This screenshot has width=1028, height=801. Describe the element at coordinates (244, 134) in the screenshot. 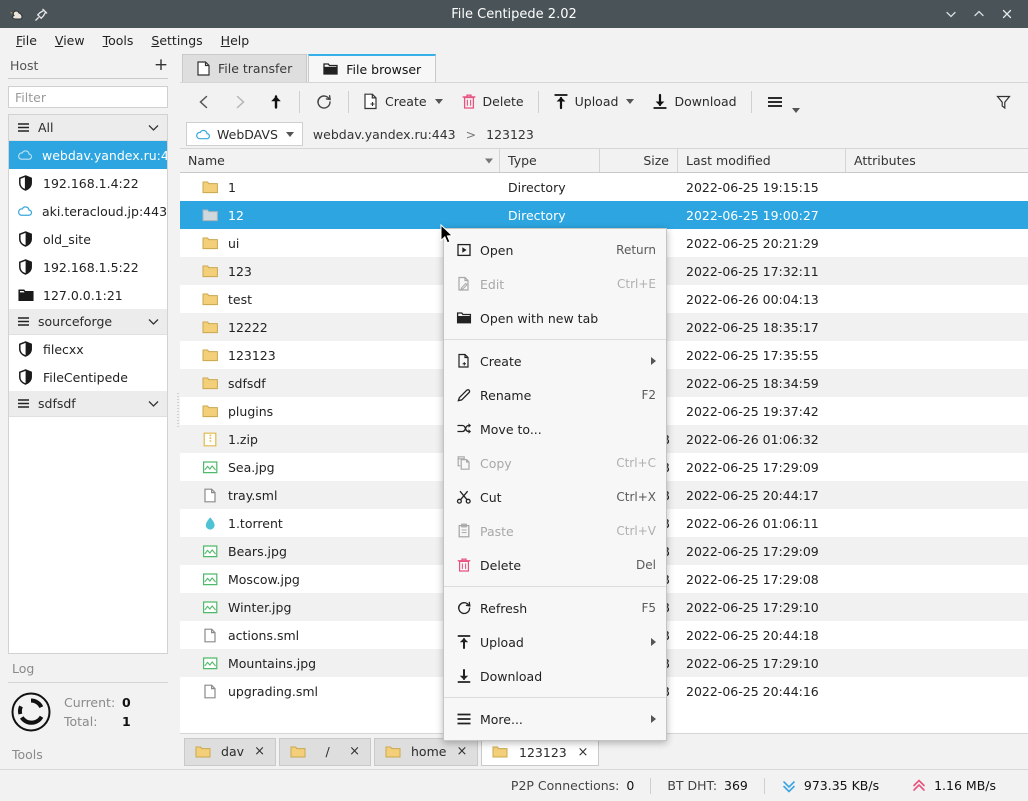

I see `protocol-selector: WebDAVS` at that location.